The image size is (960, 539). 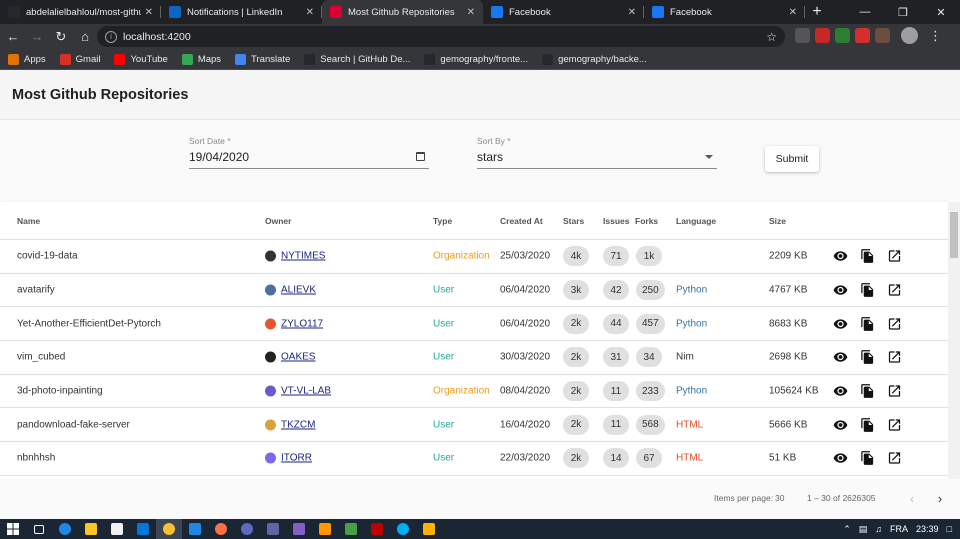 I want to click on clock: 23:39, so click(x=927, y=529).